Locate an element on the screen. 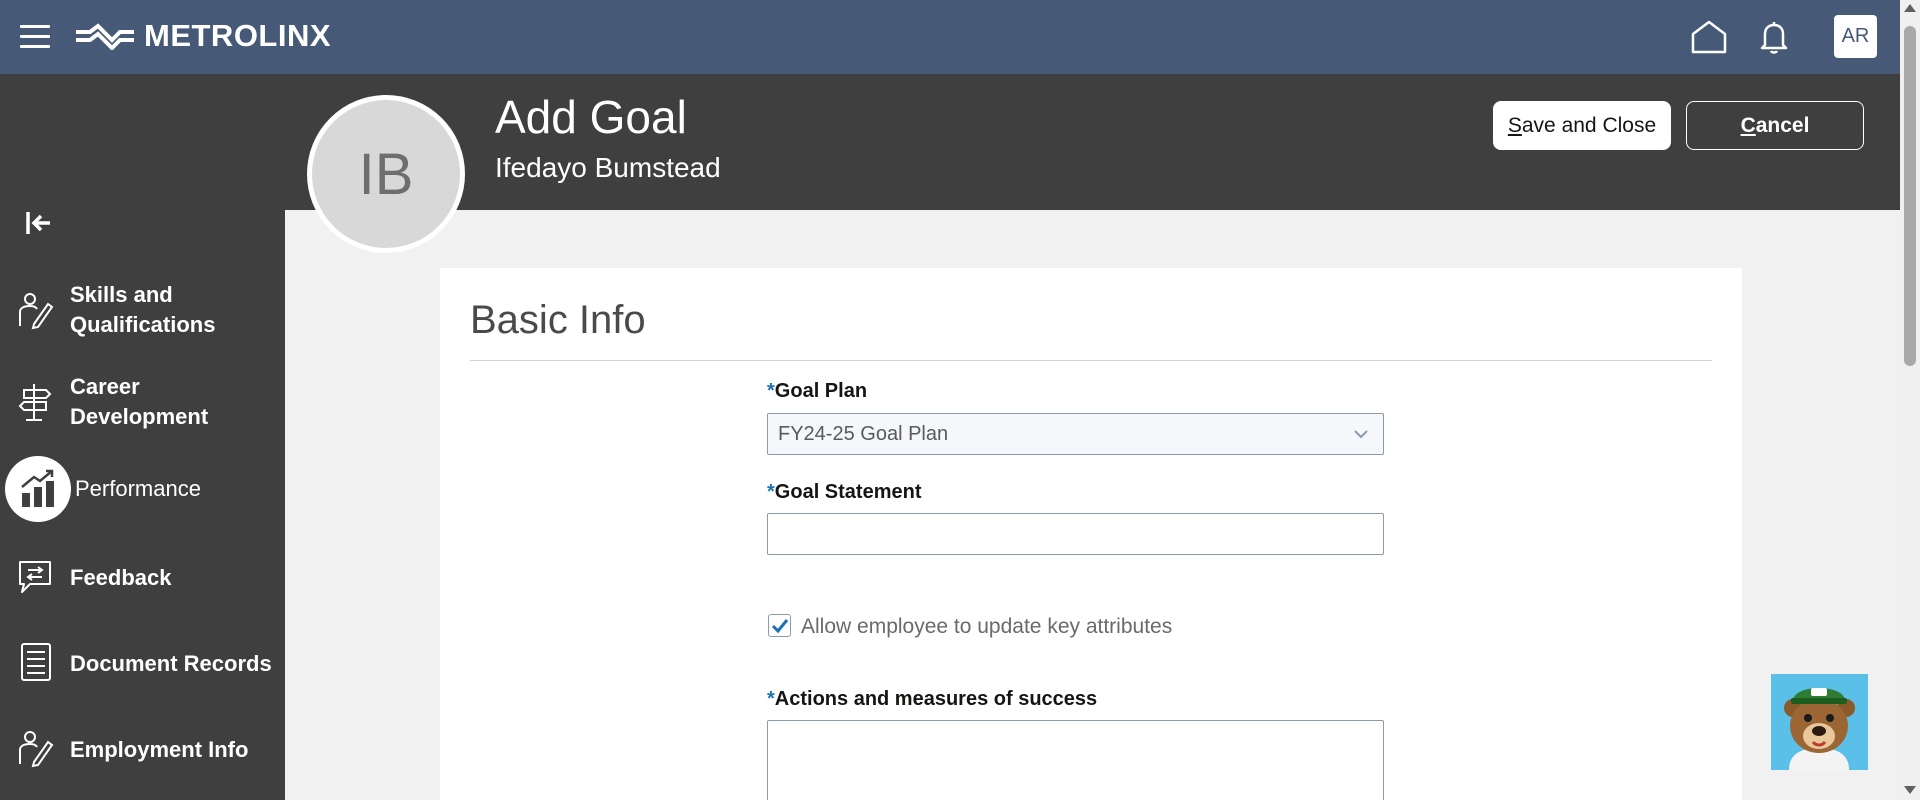 The width and height of the screenshot is (1920, 800). collapse-sidebar-icon is located at coordinates (38, 223).